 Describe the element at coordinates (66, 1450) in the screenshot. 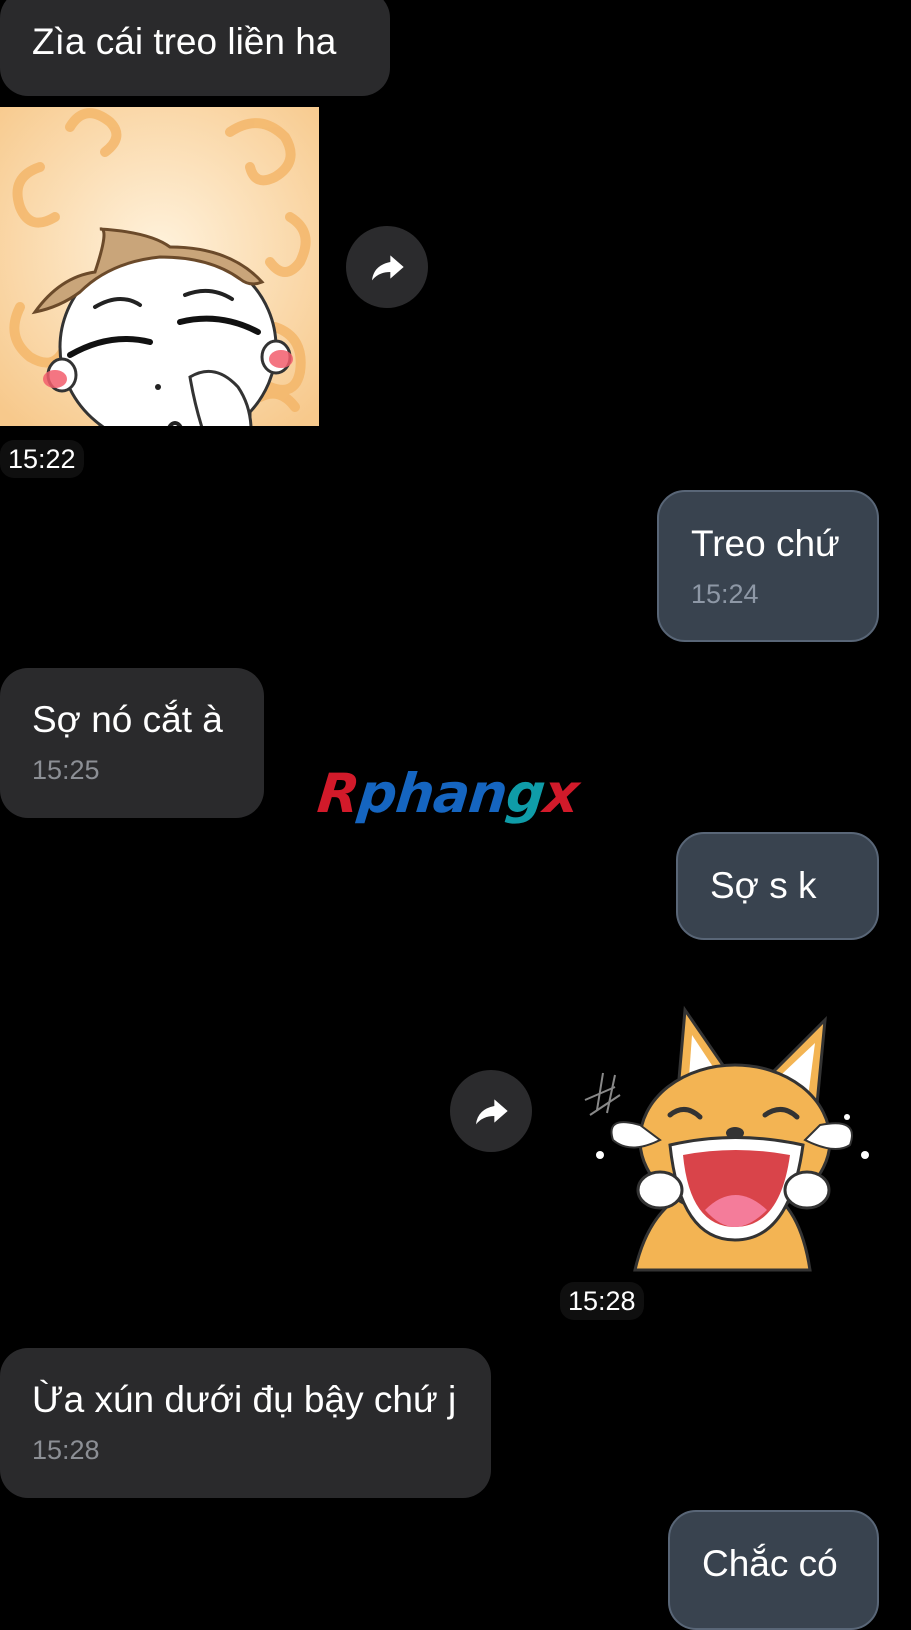

I see `message-timestamp: 15:28` at that location.